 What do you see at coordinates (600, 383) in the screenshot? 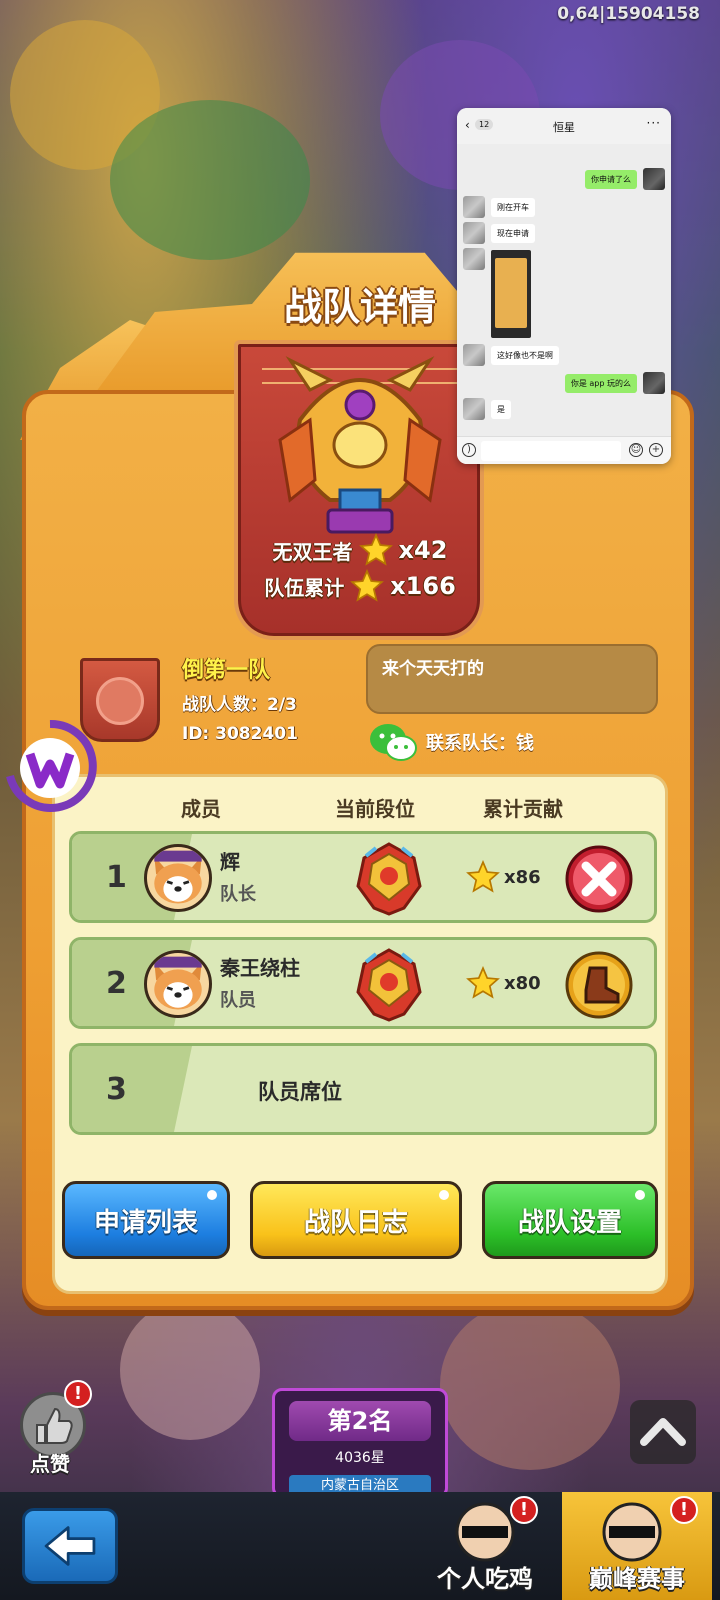
I see `message-bubble: 你是 app 玩的么` at bounding box center [600, 383].